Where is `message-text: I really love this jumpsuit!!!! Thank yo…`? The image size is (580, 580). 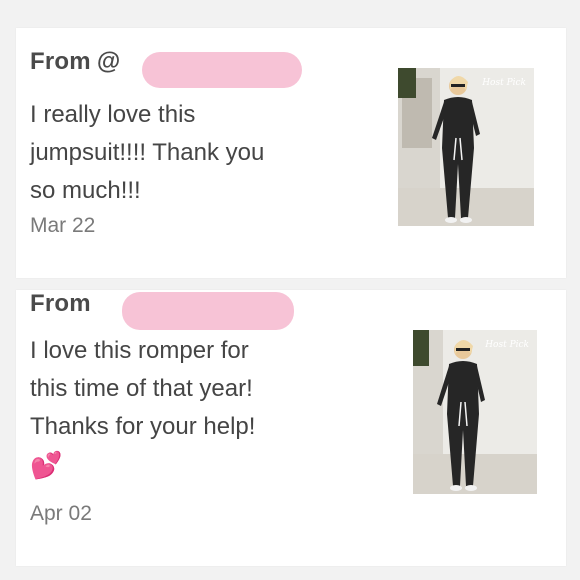
message-text: I really love this jumpsuit!!!! Thank yo… is located at coordinates (147, 152).